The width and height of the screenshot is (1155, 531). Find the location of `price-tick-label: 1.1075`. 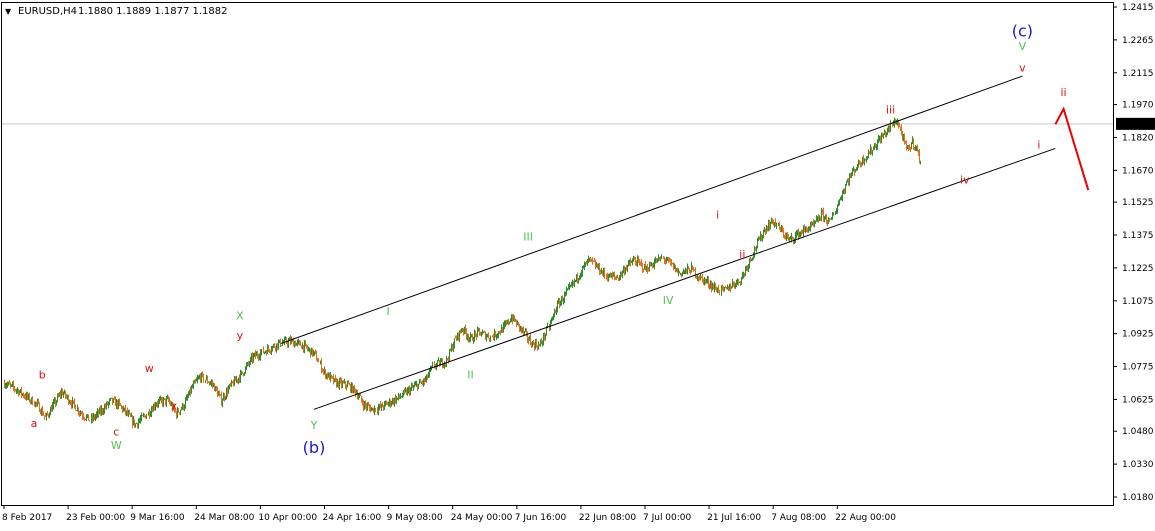

price-tick-label: 1.1075 is located at coordinates (1138, 302).